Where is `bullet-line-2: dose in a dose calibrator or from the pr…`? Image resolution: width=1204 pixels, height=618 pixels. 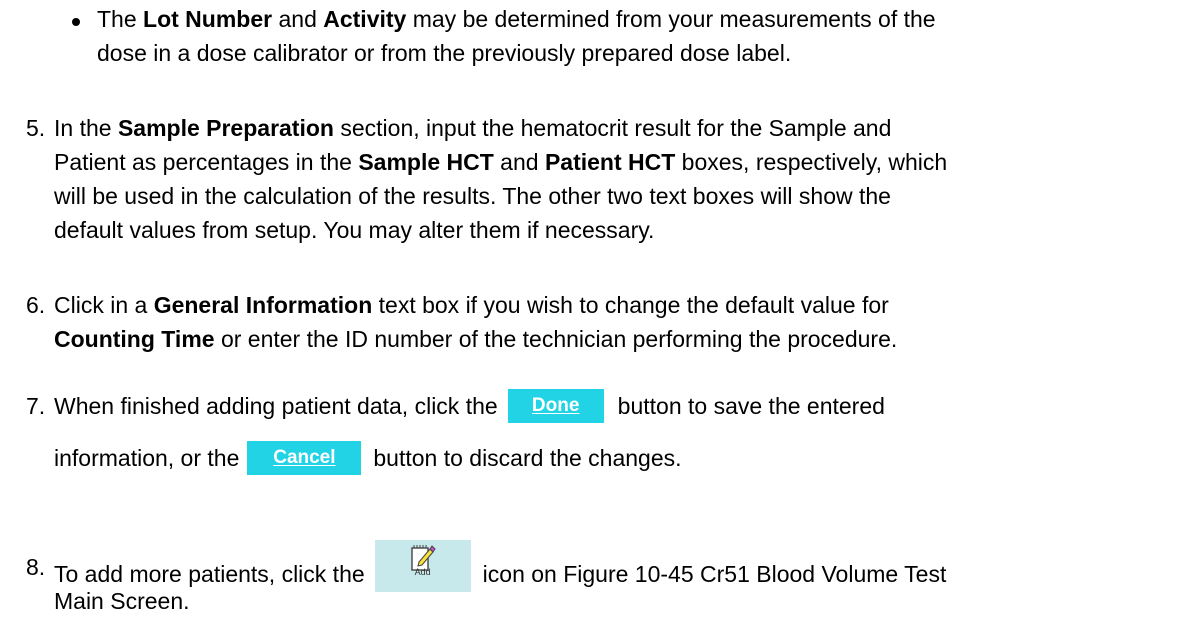 bullet-line-2: dose in a dose calibrator or from the pr… is located at coordinates (444, 53).